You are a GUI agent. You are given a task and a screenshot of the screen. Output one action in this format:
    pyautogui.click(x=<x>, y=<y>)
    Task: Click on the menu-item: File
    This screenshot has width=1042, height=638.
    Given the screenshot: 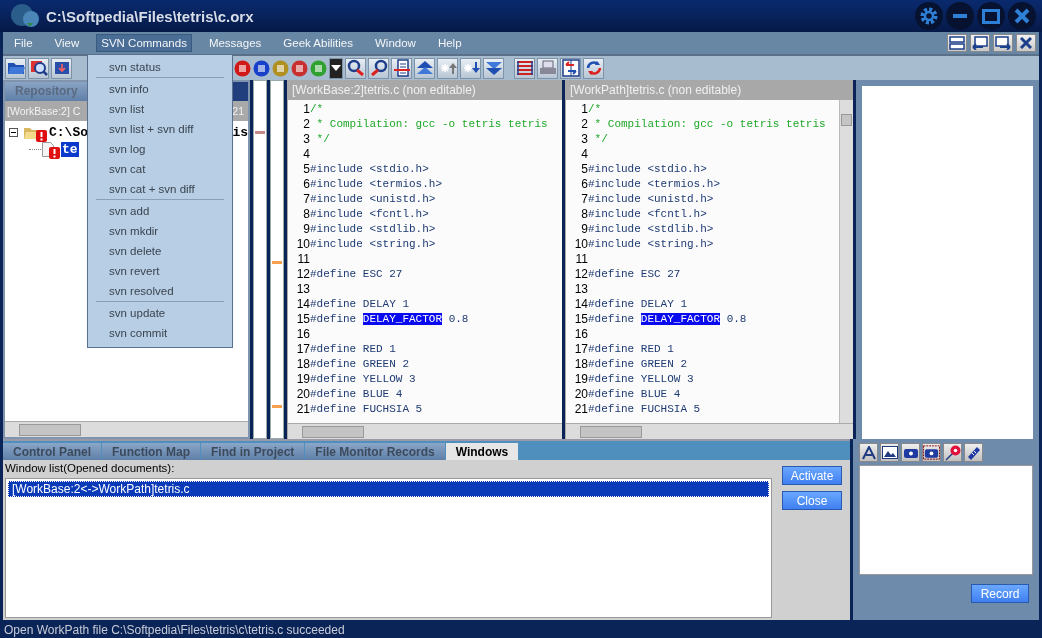 What is the action you would take?
    pyautogui.click(x=23, y=43)
    